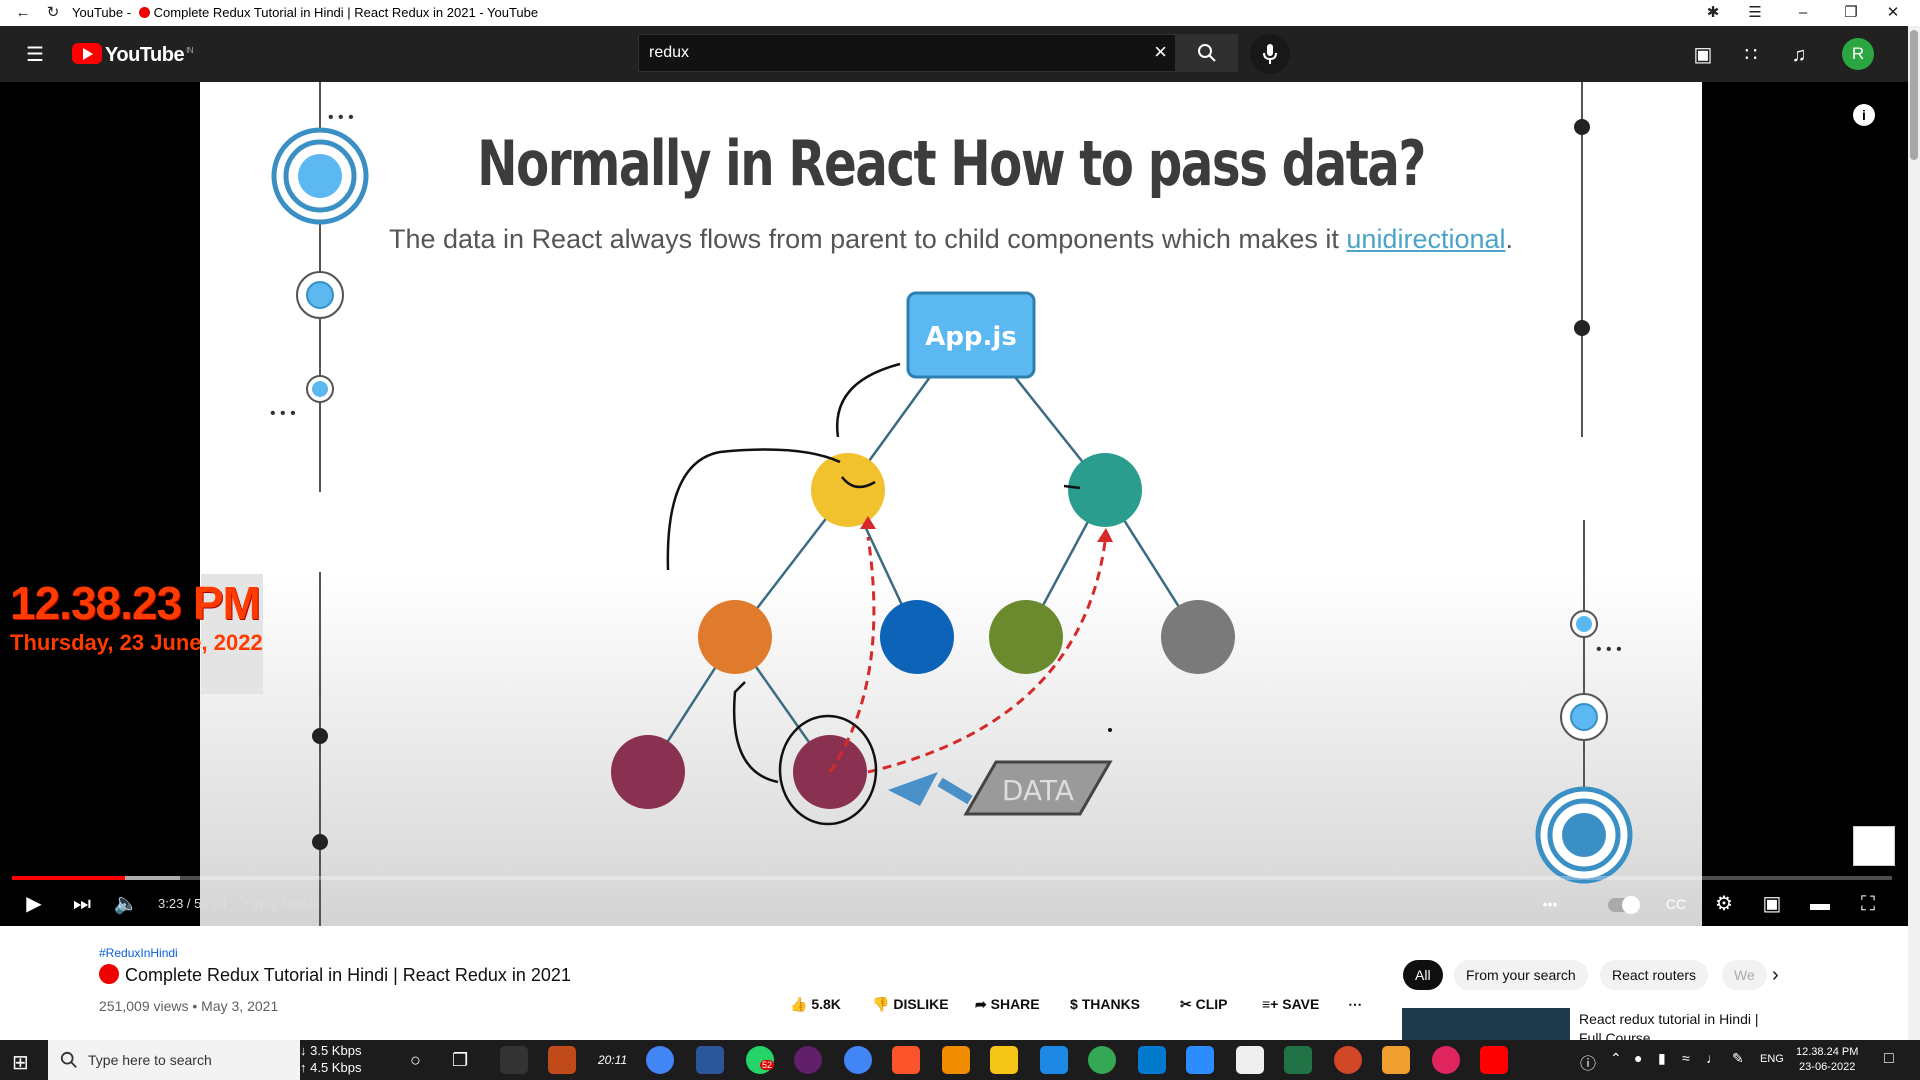 This screenshot has height=1080, width=1920. What do you see at coordinates (1738, 1058) in the screenshot?
I see `pen-icon: ✎` at bounding box center [1738, 1058].